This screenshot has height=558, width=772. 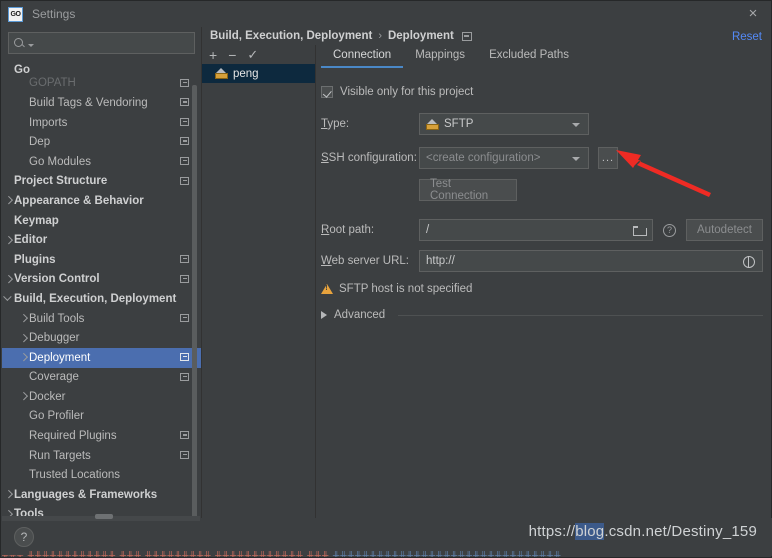 I want to click on set-default-server-button: ✓, so click(x=252, y=54).